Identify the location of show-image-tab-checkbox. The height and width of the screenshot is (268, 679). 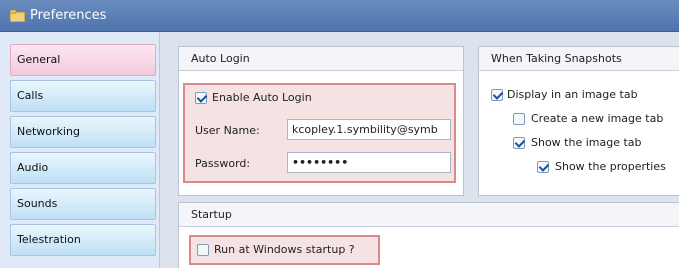
(519, 143).